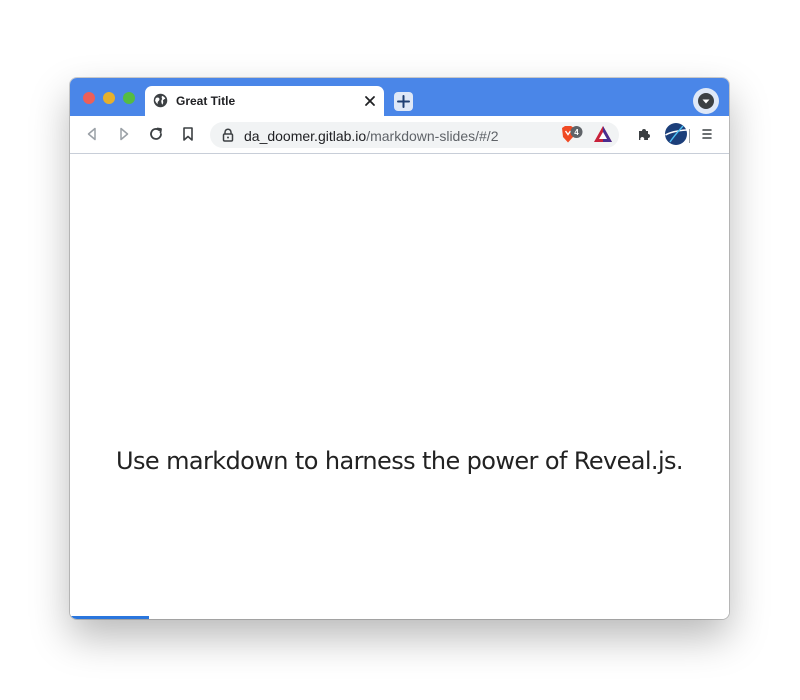  What do you see at coordinates (206, 101) in the screenshot?
I see `tab-title: Great Title` at bounding box center [206, 101].